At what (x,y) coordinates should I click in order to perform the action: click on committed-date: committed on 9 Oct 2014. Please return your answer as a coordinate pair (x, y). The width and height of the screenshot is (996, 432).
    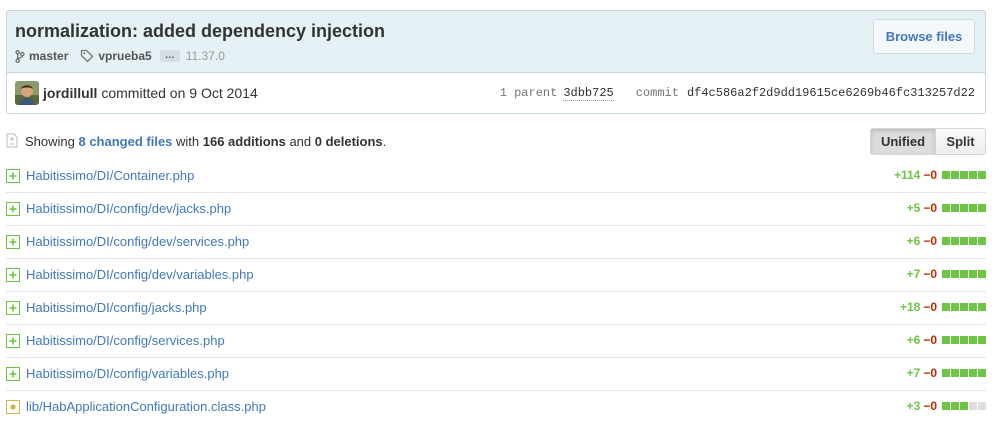
    Looking at the image, I should click on (179, 93).